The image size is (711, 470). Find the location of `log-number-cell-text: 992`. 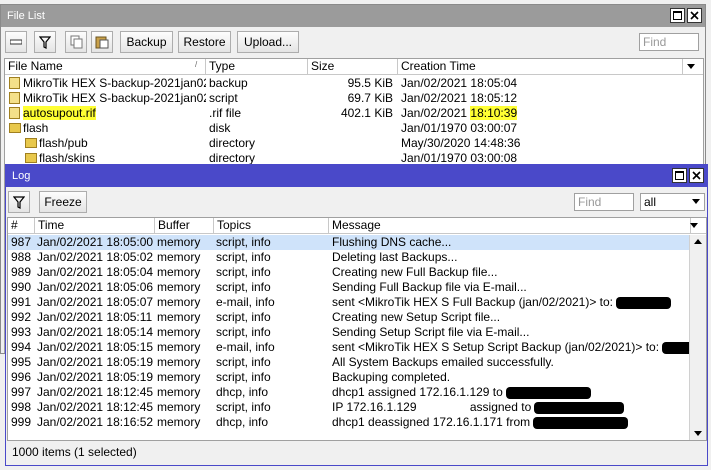

log-number-cell-text: 992 is located at coordinates (21, 317).